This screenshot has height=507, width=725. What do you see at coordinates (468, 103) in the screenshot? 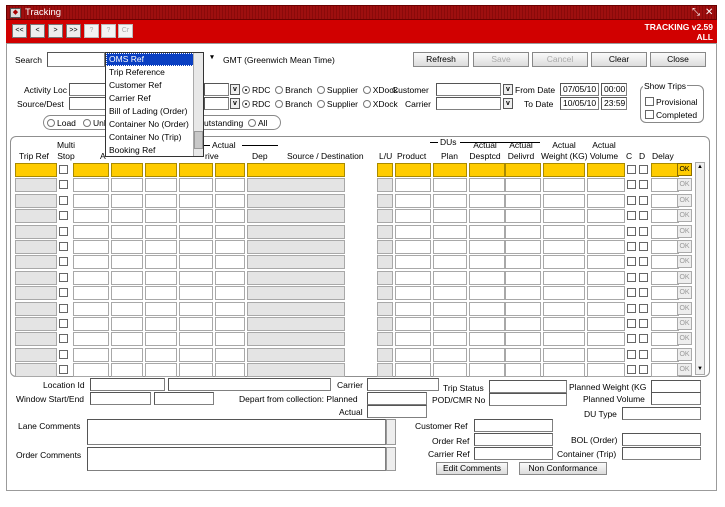
I see `carrier-input` at bounding box center [468, 103].